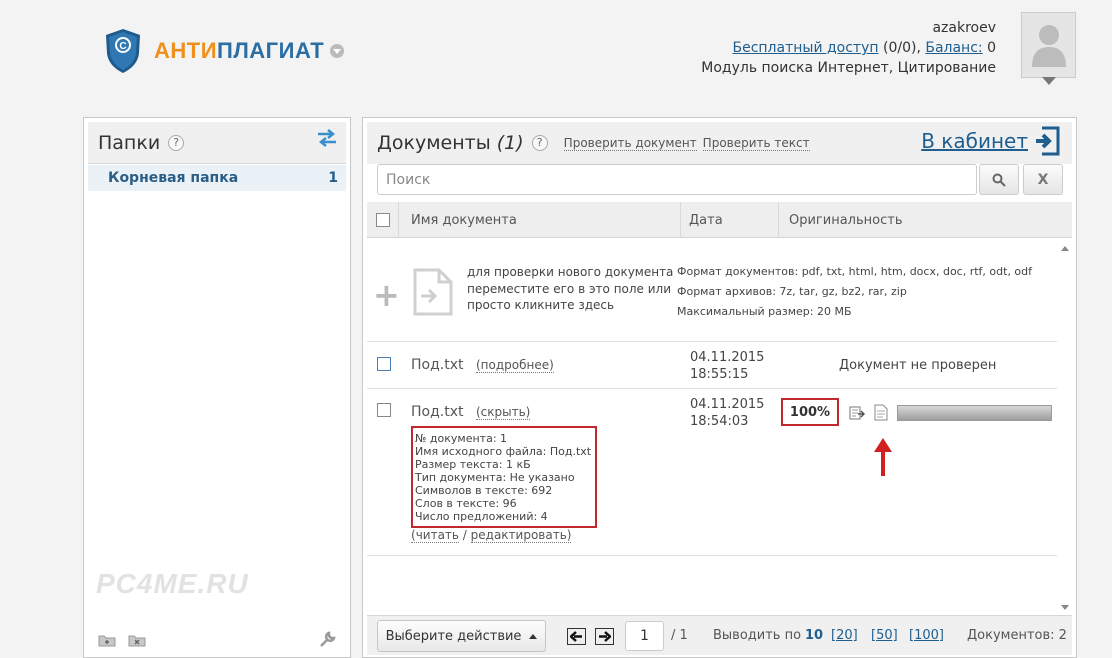 Image resolution: width=1112 pixels, height=658 pixels. What do you see at coordinates (437, 535) in the screenshot?
I see `read-link-text: читать` at bounding box center [437, 535].